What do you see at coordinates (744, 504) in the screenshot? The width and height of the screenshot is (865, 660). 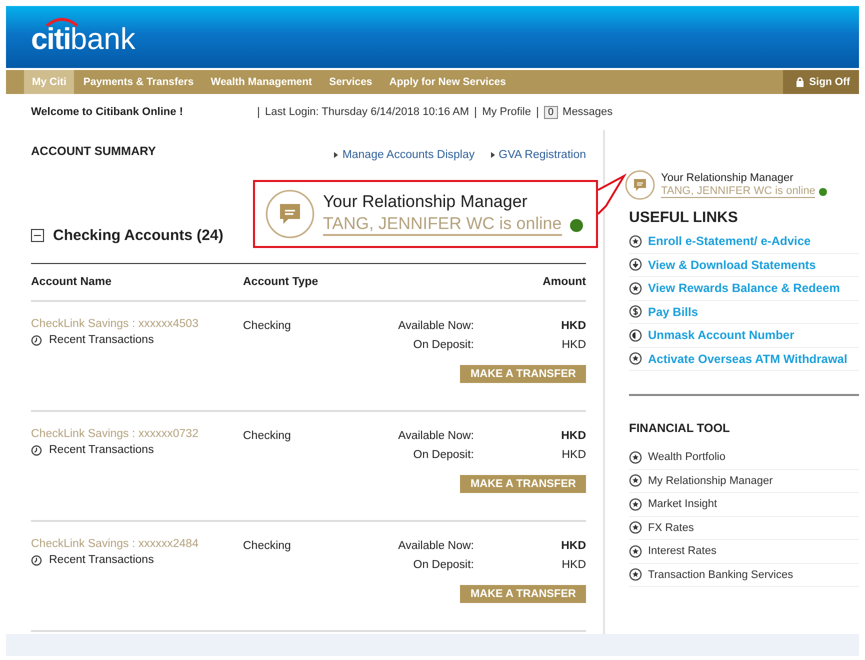 I see `tool-link: Market Insight` at bounding box center [744, 504].